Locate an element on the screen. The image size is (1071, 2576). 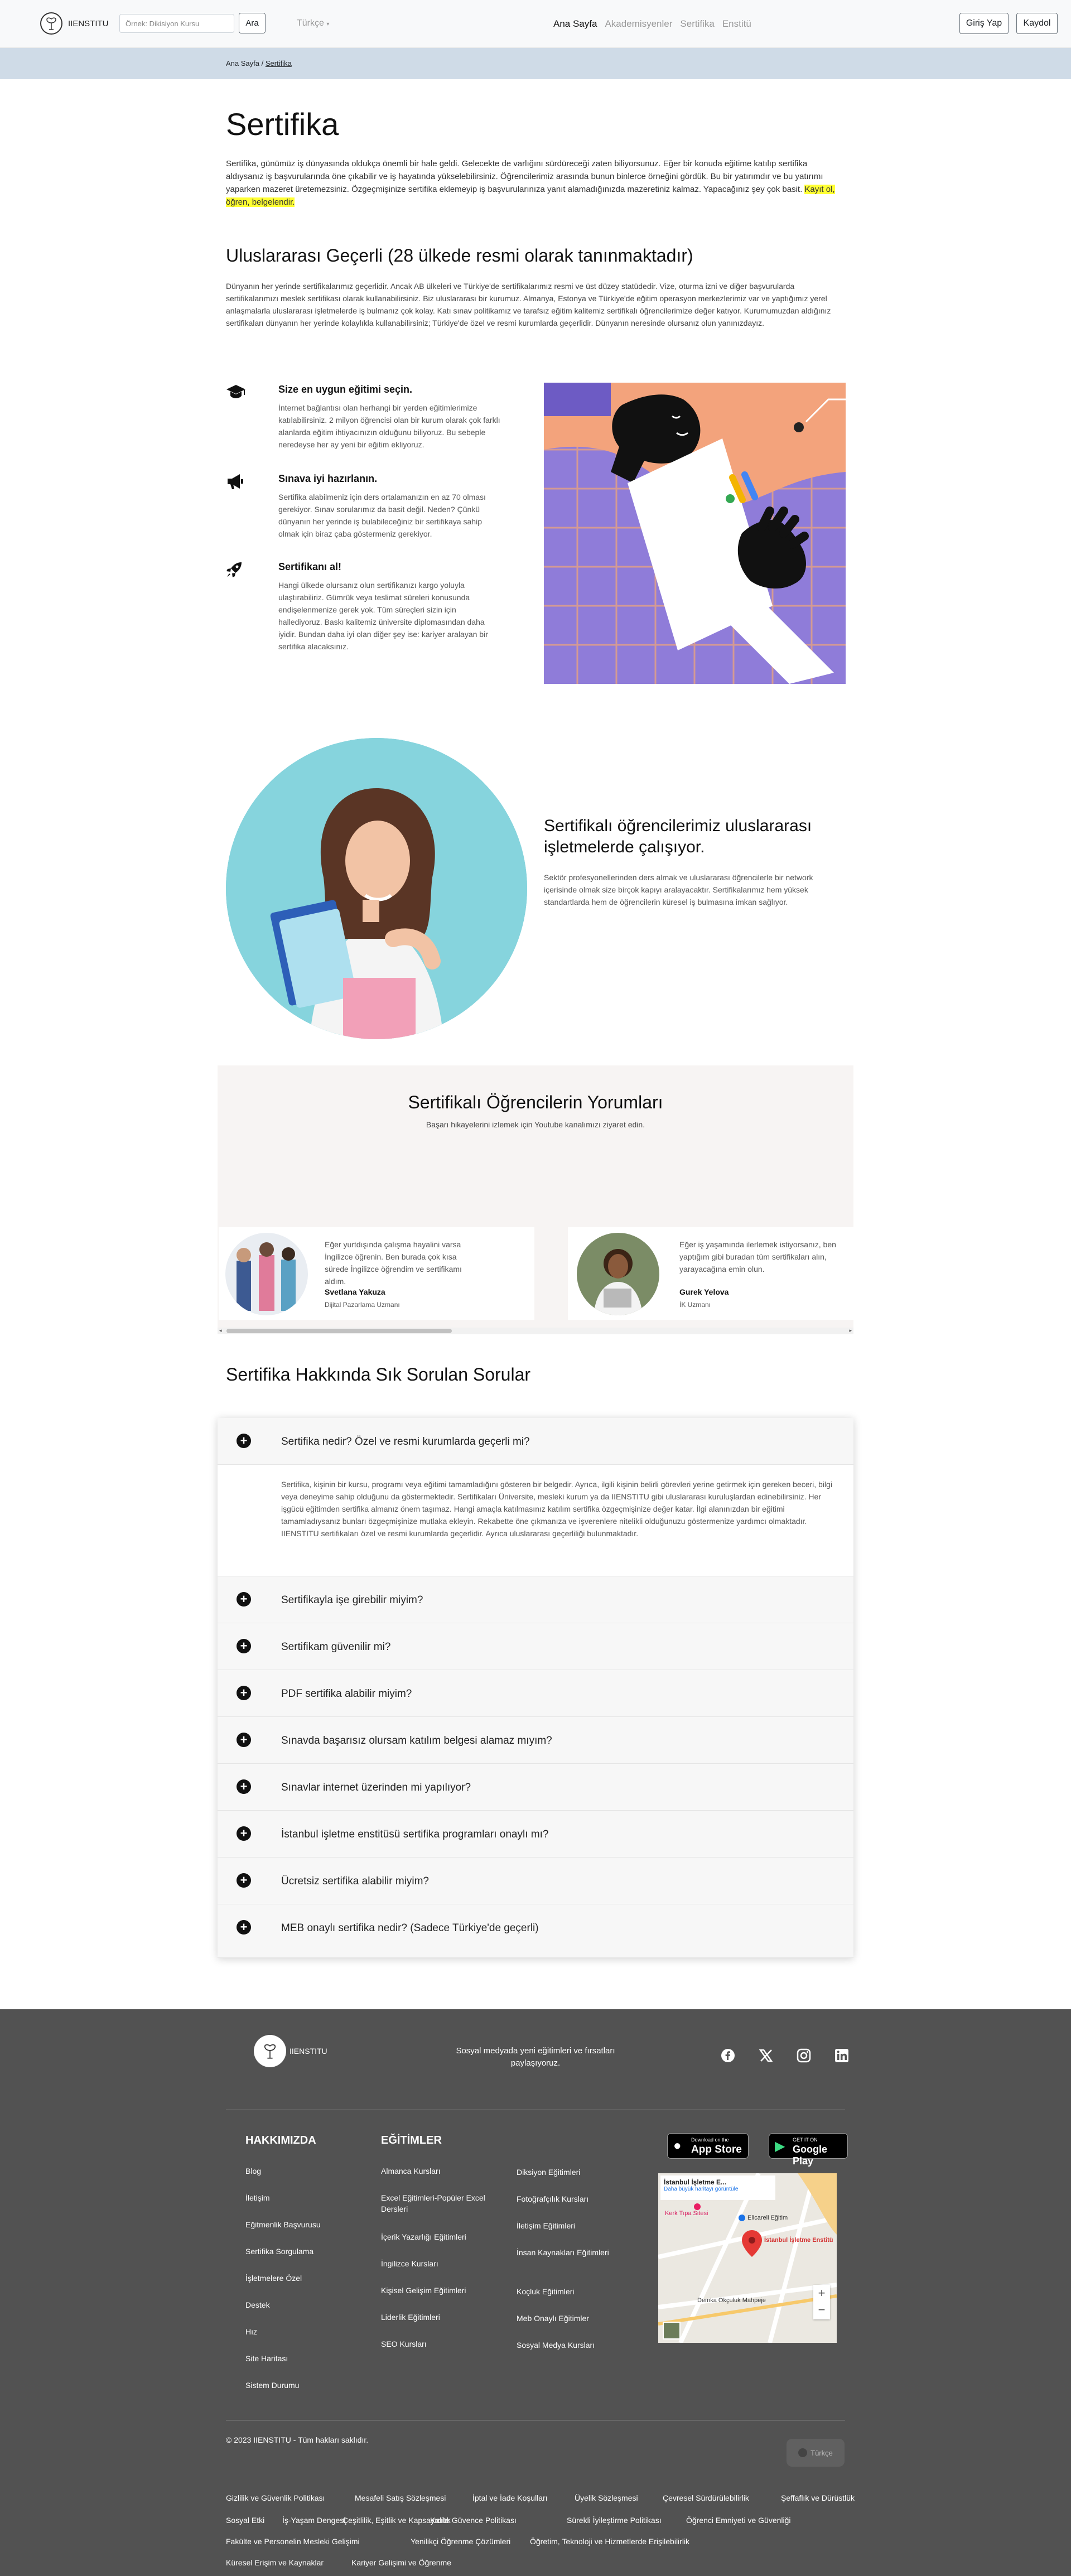
footer-link: İşletmelere Özel is located at coordinates (274, 2278).